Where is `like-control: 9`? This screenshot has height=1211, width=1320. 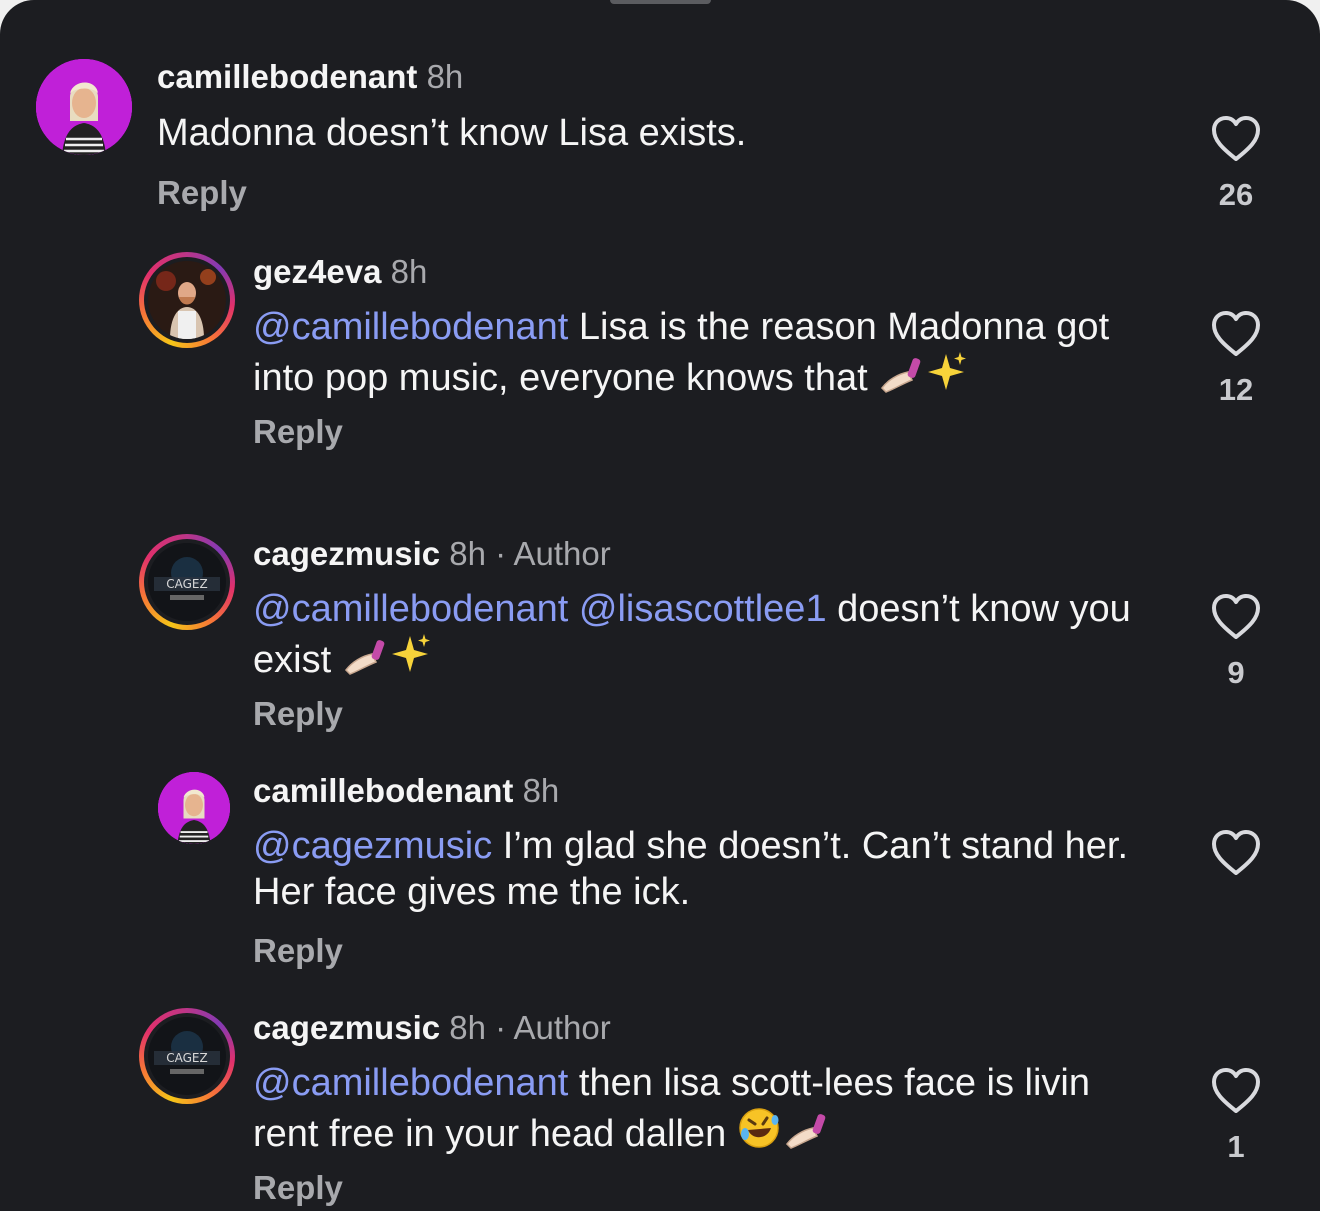 like-control: 9 is located at coordinates (1236, 642).